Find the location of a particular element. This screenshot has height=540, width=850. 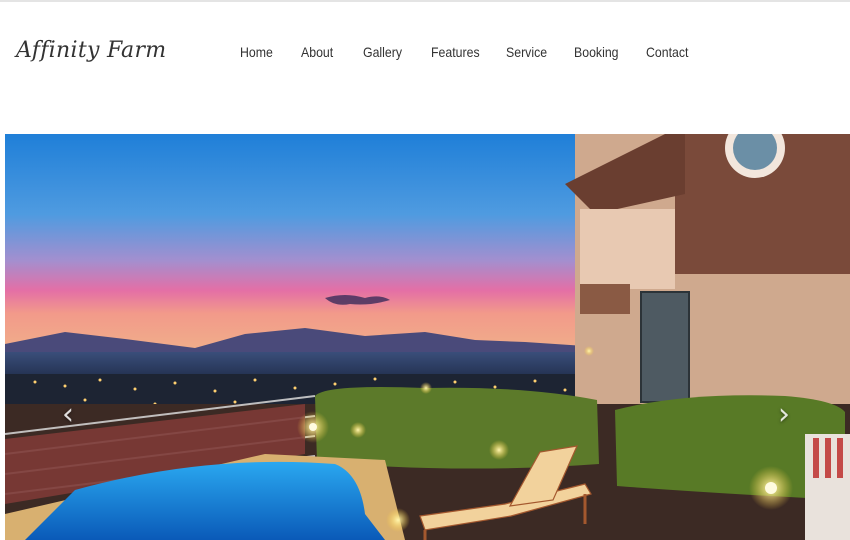

carousel-next-button: › is located at coordinates (784, 415).